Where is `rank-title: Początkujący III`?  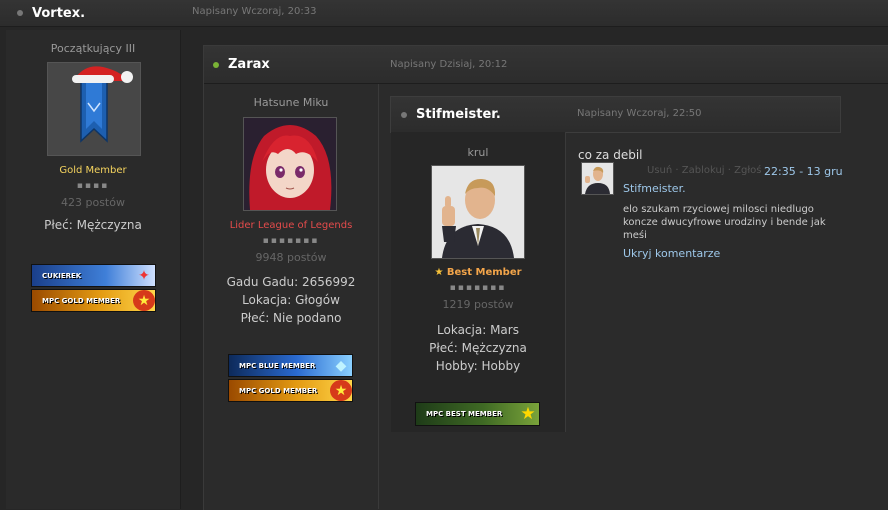 rank-title: Początkujący III is located at coordinates (93, 48).